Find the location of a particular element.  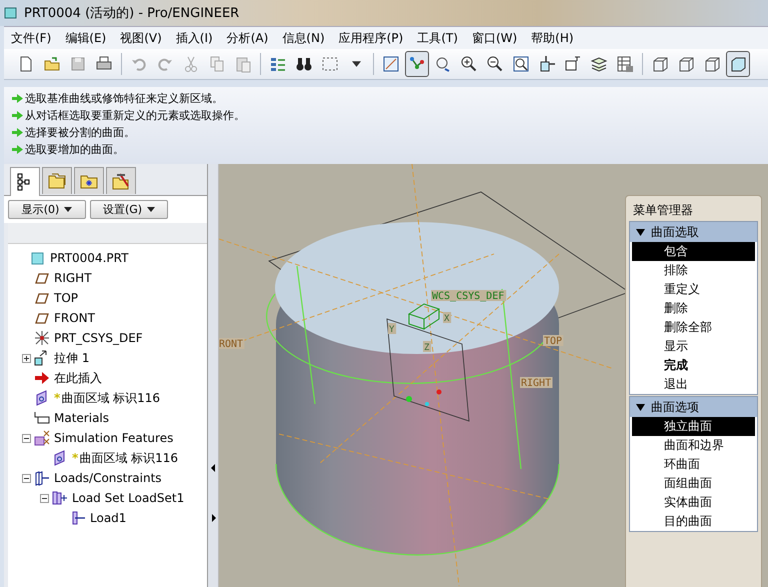

plain-cube-icon is located at coordinates (712, 64).